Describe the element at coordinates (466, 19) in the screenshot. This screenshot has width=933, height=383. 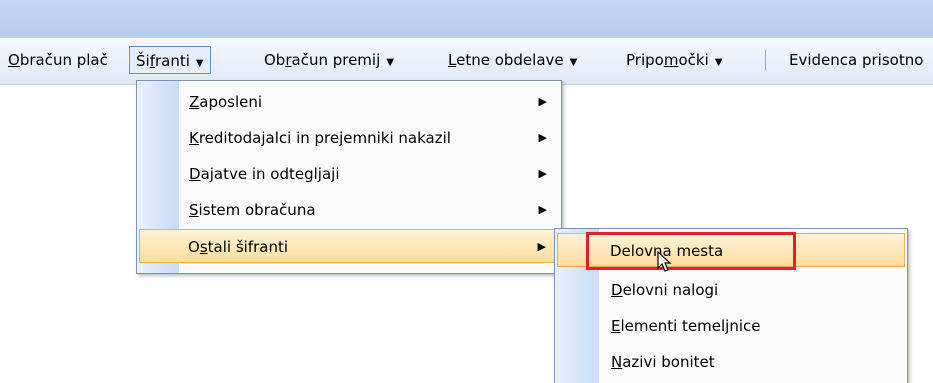
I see `window-title-bar` at that location.